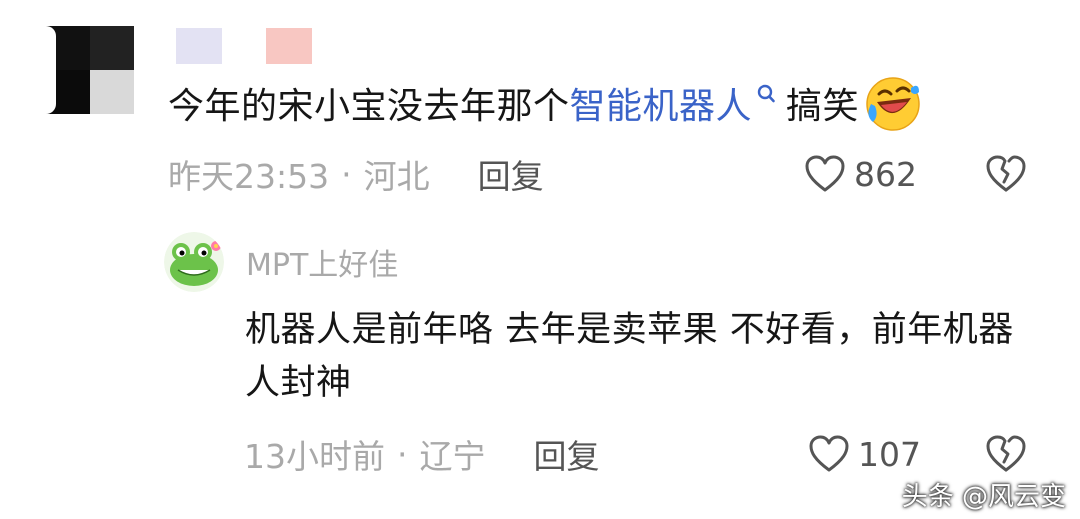  I want to click on comment-meta: 昨天23:53 · 河北 回复, so click(356, 175).